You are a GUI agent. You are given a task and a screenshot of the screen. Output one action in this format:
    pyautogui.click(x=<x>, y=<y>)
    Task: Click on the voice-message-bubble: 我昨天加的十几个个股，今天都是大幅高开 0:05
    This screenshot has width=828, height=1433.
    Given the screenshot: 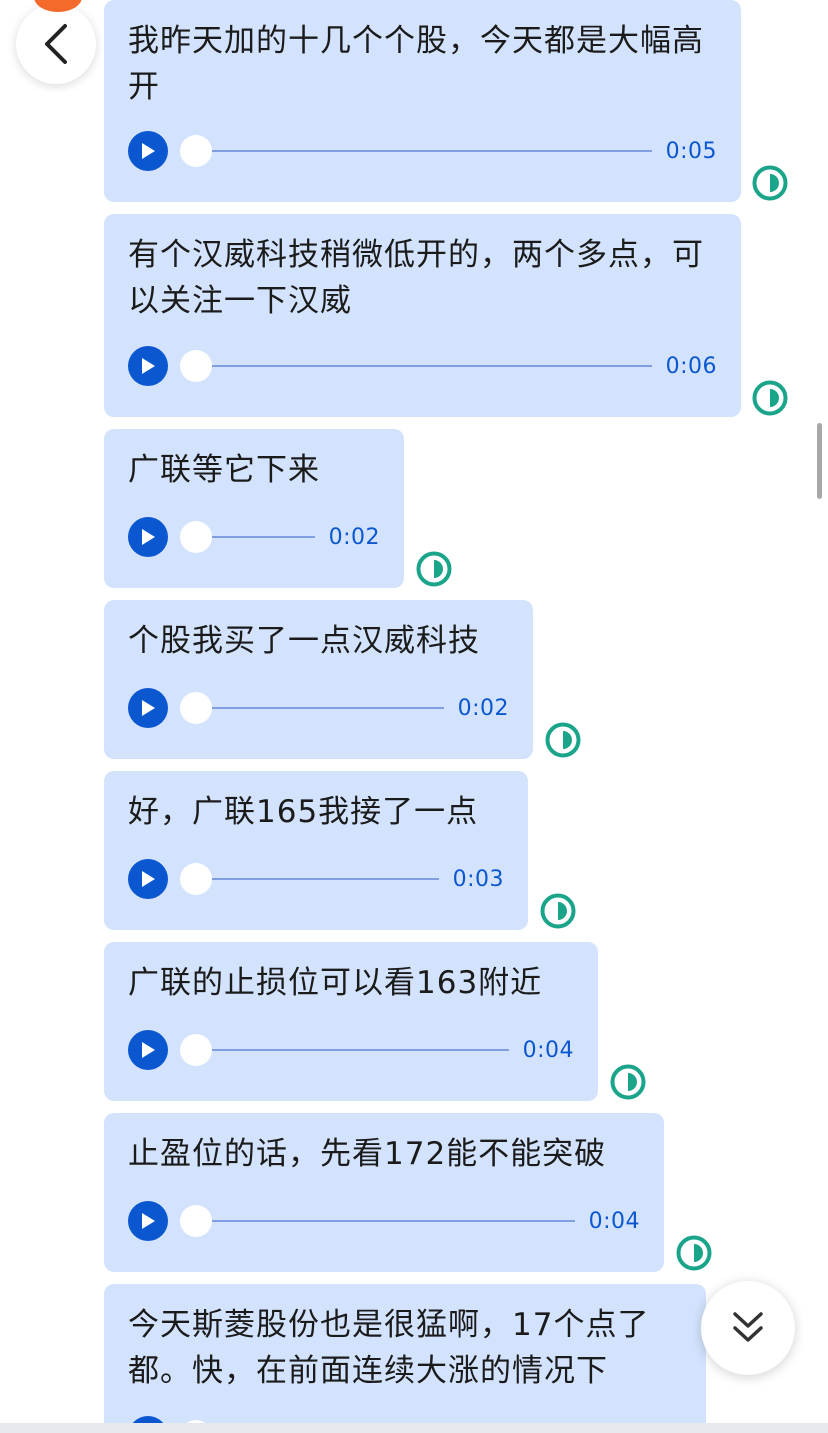 What is the action you would take?
    pyautogui.click(x=422, y=101)
    